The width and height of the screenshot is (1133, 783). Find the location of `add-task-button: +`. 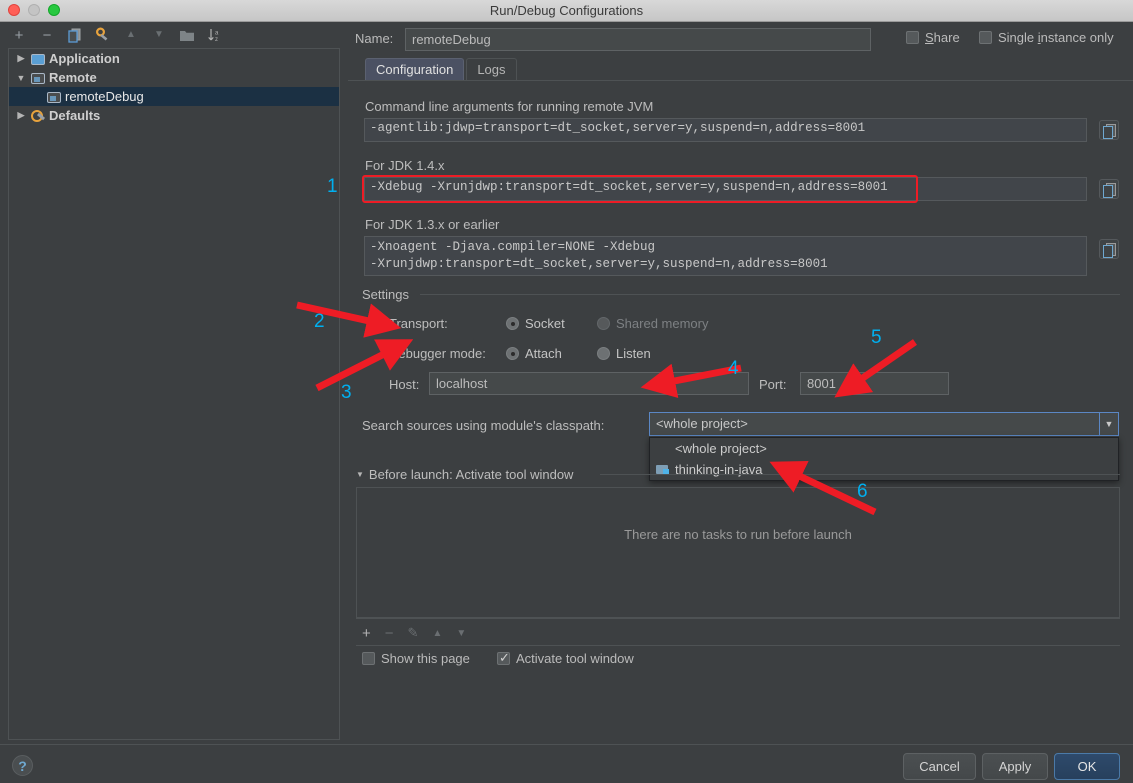

add-task-button: + is located at coordinates (366, 633).